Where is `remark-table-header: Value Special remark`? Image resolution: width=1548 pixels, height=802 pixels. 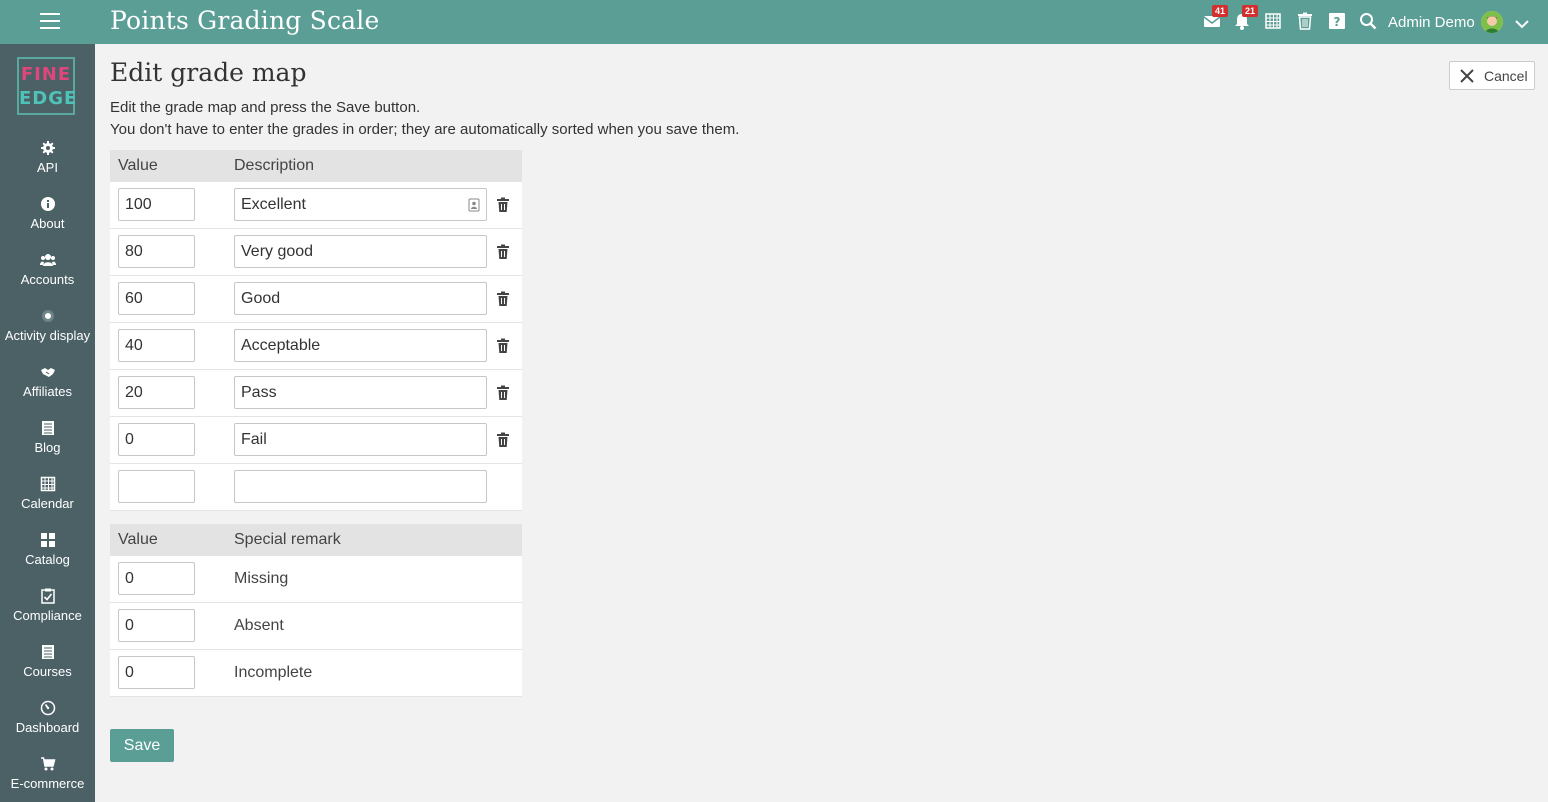
remark-table-header: Value Special remark is located at coordinates (316, 540).